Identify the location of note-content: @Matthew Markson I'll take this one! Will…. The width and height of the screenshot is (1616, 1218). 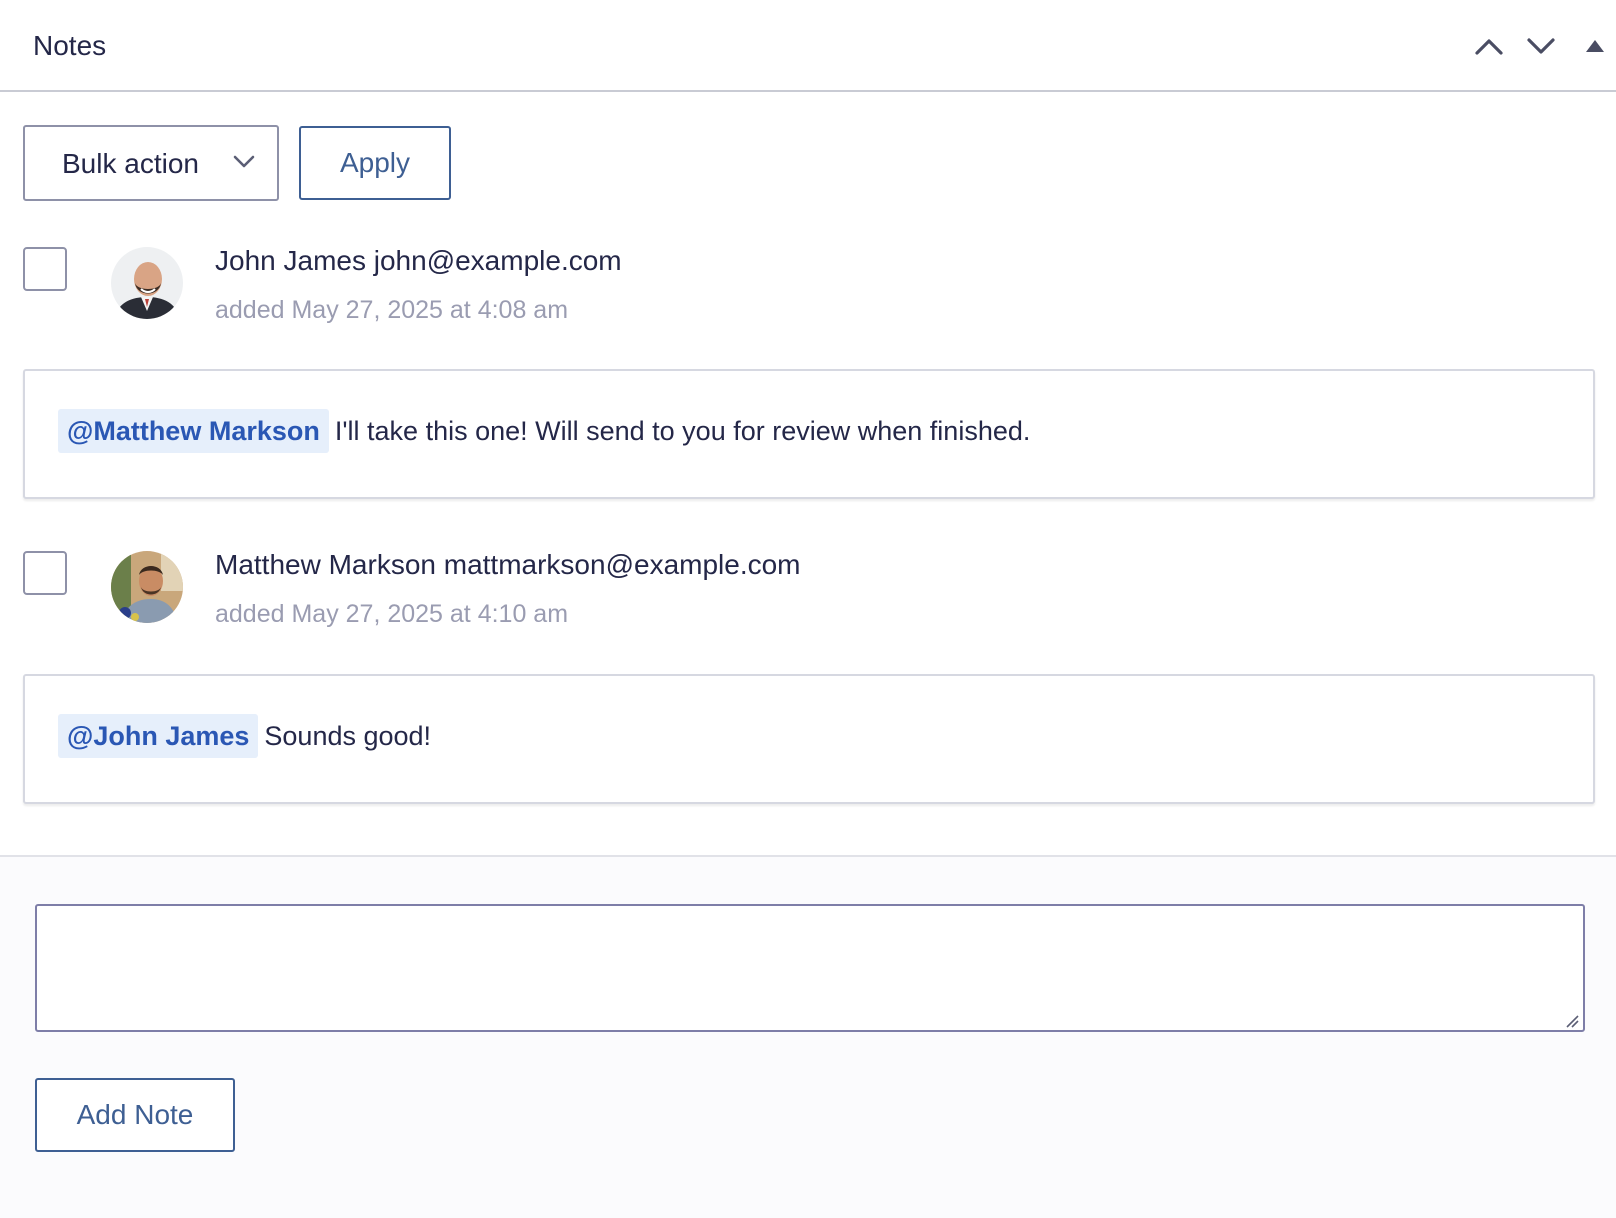
(809, 434).